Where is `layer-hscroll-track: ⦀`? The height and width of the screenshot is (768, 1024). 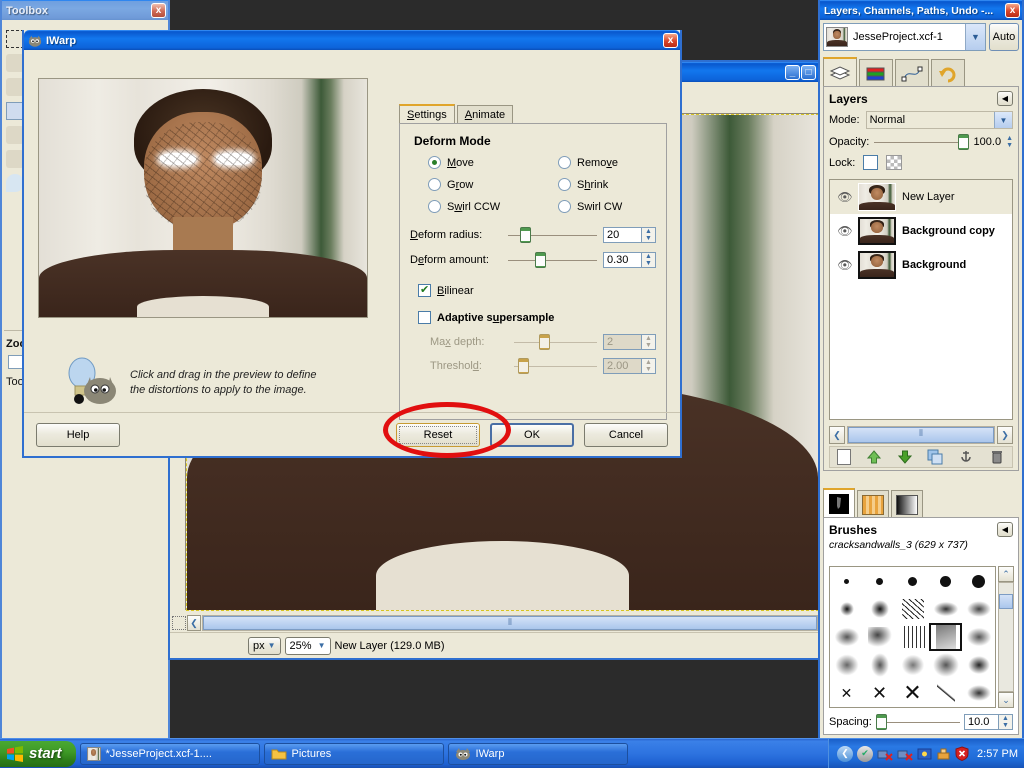
layer-hscroll-track: ⦀ is located at coordinates (921, 435).